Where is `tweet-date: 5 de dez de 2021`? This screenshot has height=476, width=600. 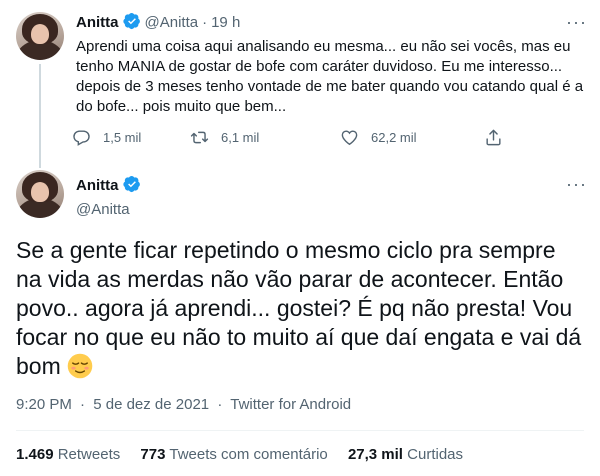 tweet-date: 5 de dez de 2021 is located at coordinates (151, 404).